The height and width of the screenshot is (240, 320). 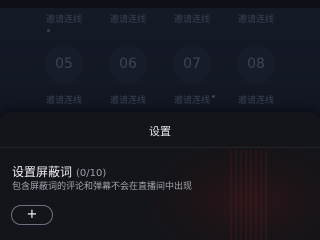 I want to click on plus-icon: +, so click(x=32, y=214).